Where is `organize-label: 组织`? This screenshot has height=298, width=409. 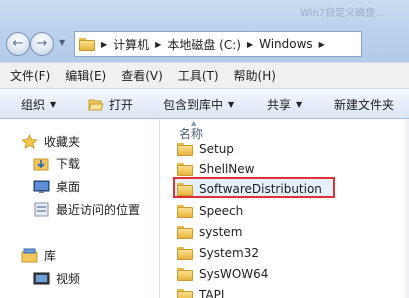
organize-label: 组织 is located at coordinates (33, 105).